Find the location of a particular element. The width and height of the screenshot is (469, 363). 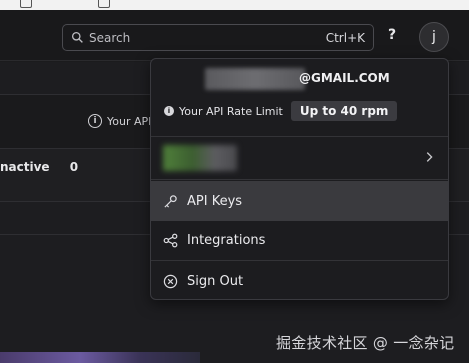

inactive-label: nactive is located at coordinates (25, 167).